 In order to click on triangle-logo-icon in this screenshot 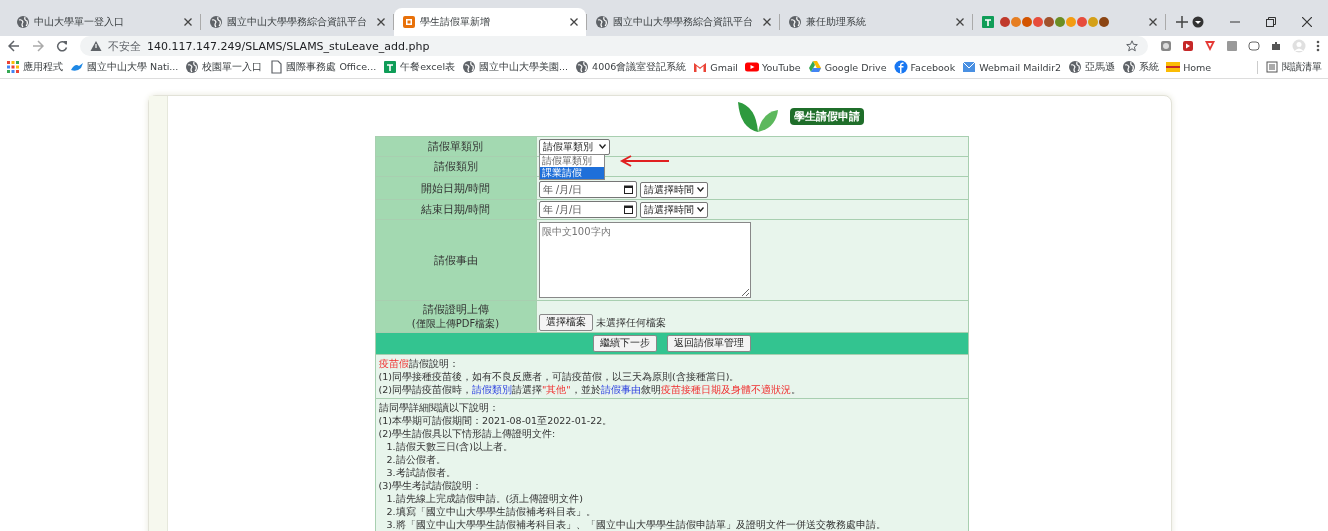, I will do `click(814, 67)`.